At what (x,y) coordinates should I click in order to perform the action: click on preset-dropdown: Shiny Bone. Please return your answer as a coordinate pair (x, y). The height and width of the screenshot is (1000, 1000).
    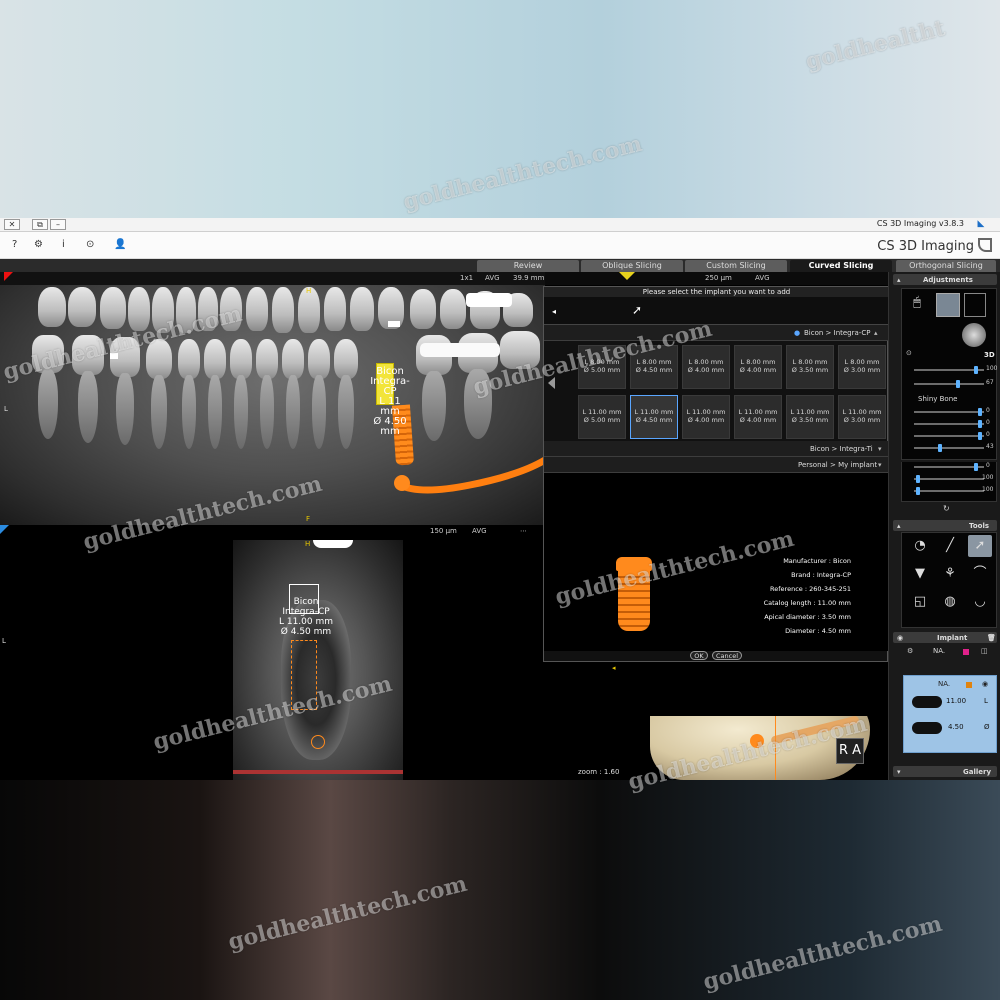
    Looking at the image, I should click on (937, 399).